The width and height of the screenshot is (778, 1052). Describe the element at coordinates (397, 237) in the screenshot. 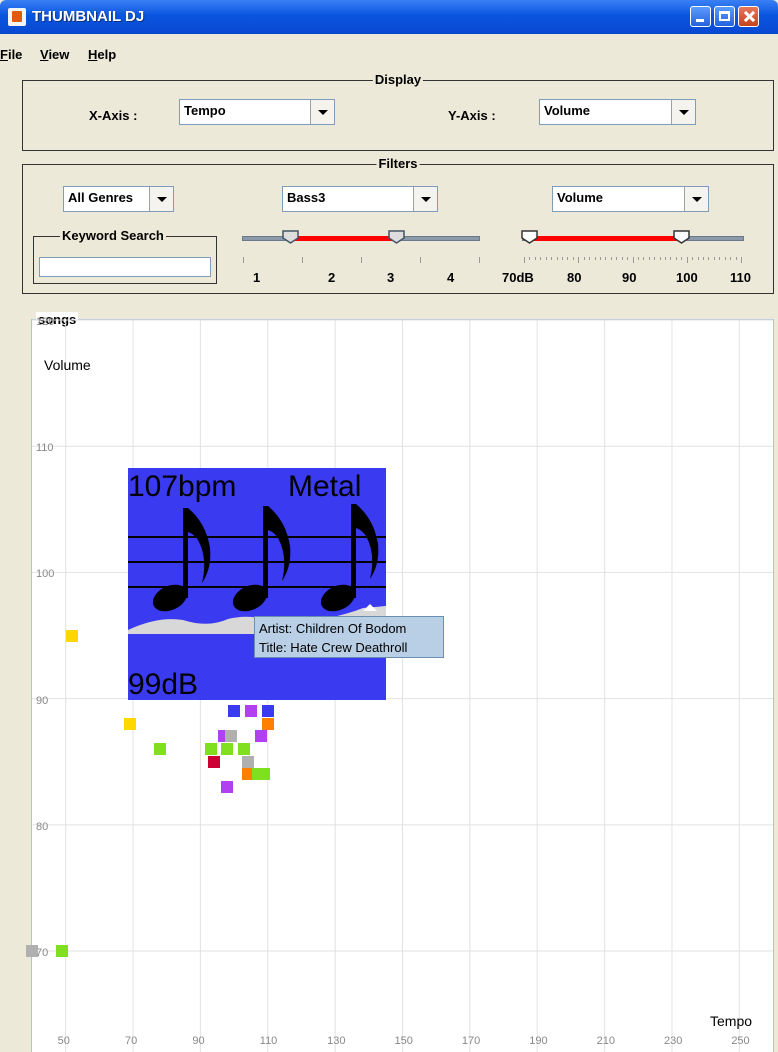

I see `bass-slider-thumb-high` at that location.